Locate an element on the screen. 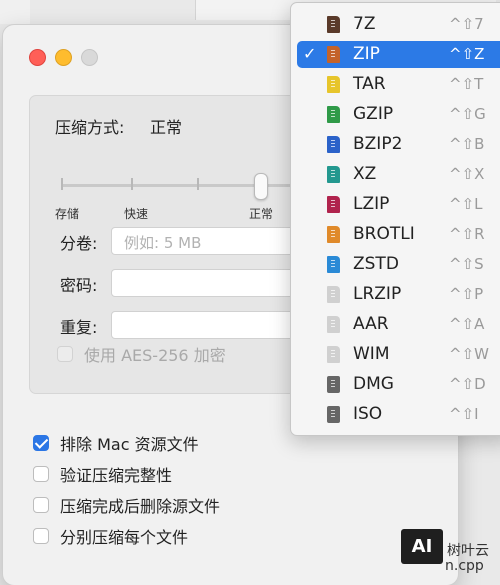 Image resolution: width=500 pixels, height=585 pixels. shortcut-label: ^⇧A is located at coordinates (467, 324).